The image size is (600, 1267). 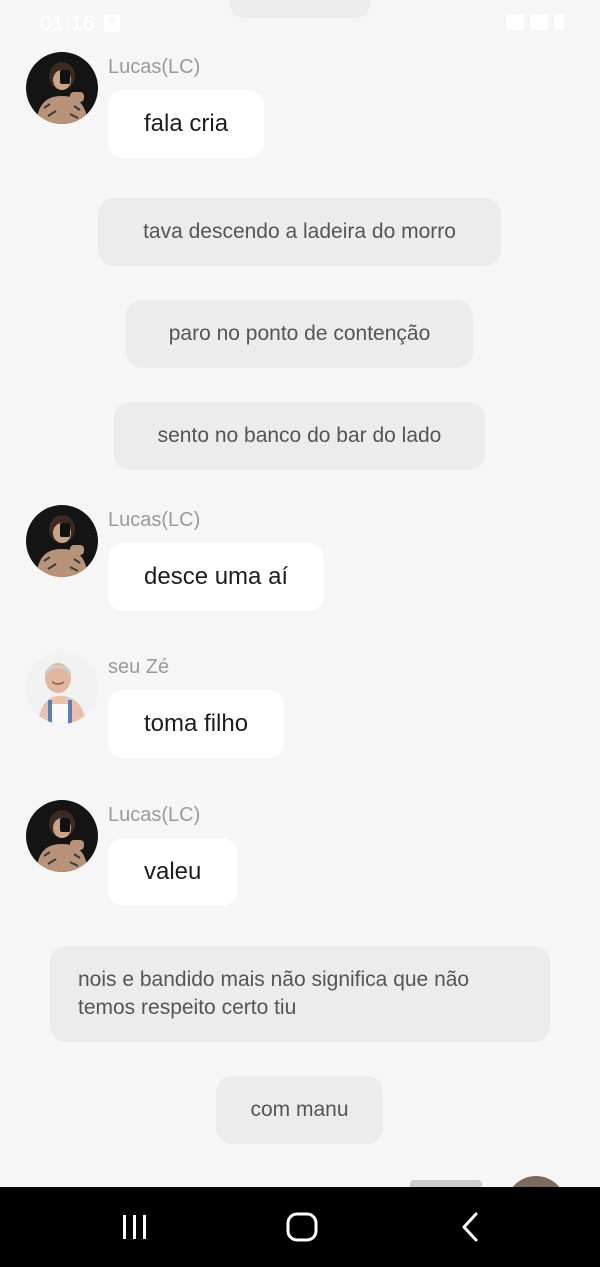 I want to click on navigation-bar, so click(x=300, y=1227).